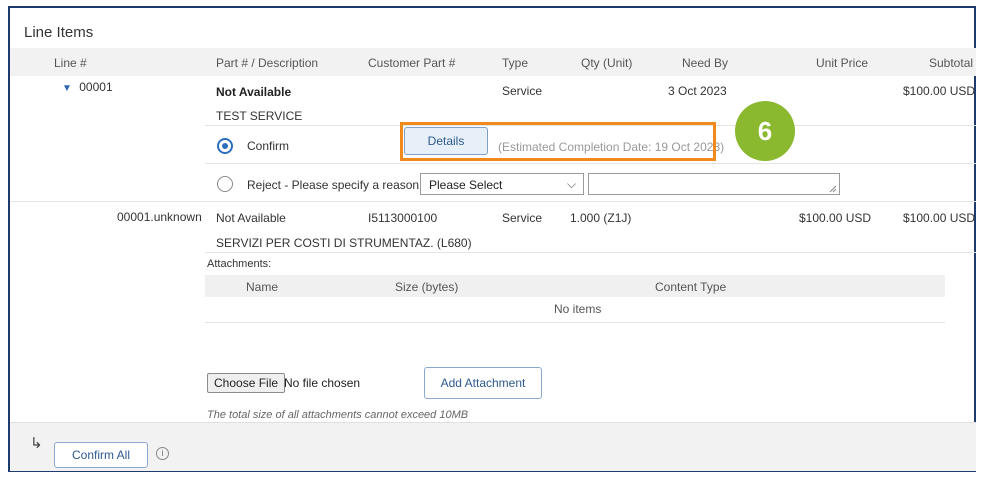  I want to click on customer-part-number: I5113000100, so click(403, 218).